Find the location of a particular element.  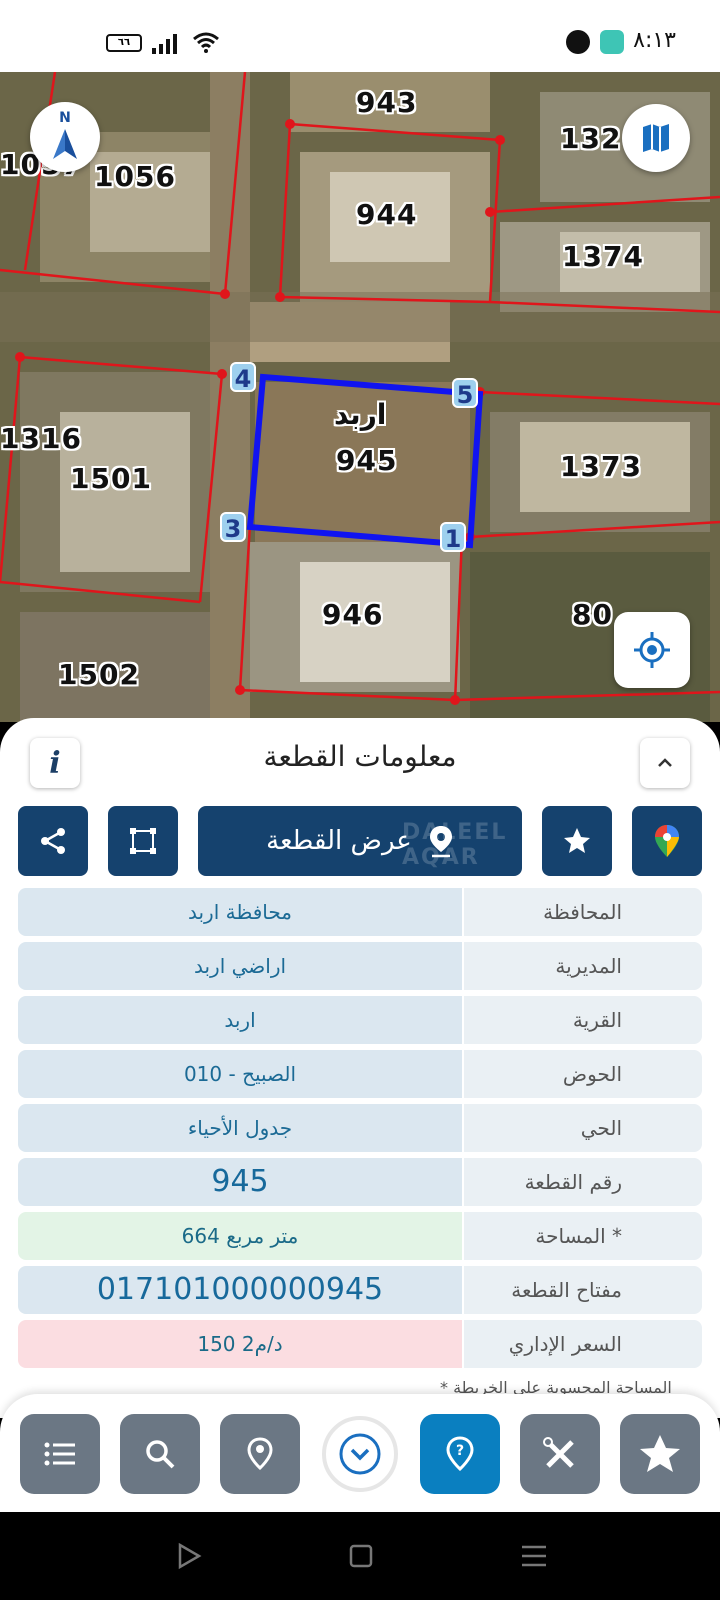

my-location-button is located at coordinates (652, 650).